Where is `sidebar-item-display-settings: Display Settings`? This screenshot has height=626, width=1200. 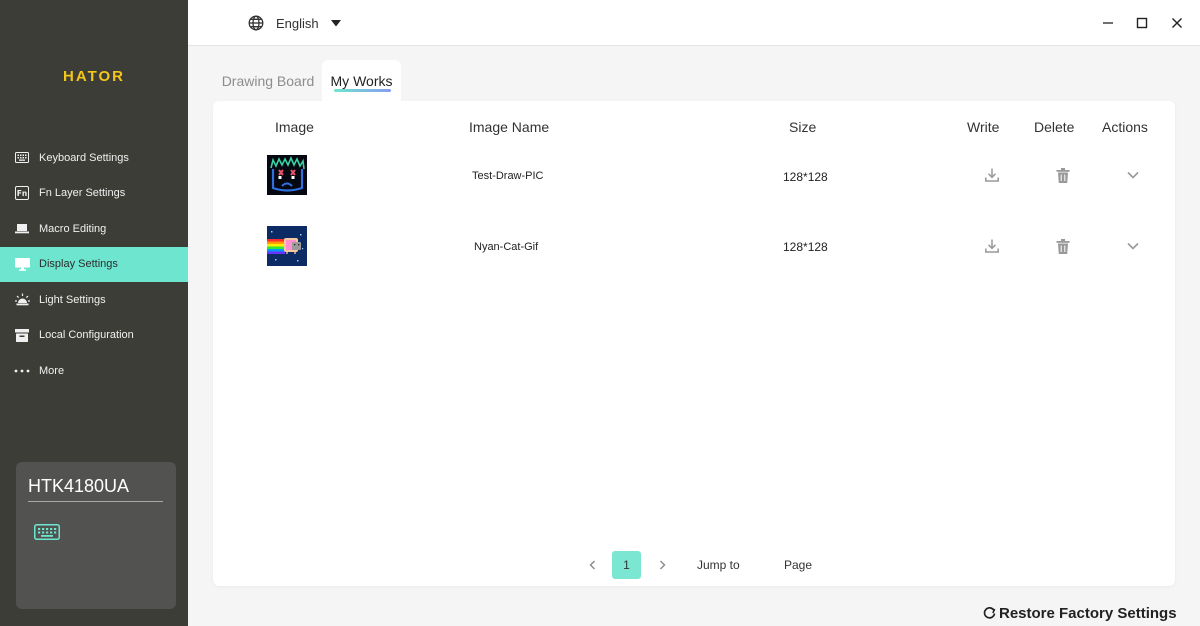
sidebar-item-display-settings: Display Settings is located at coordinates (94, 264).